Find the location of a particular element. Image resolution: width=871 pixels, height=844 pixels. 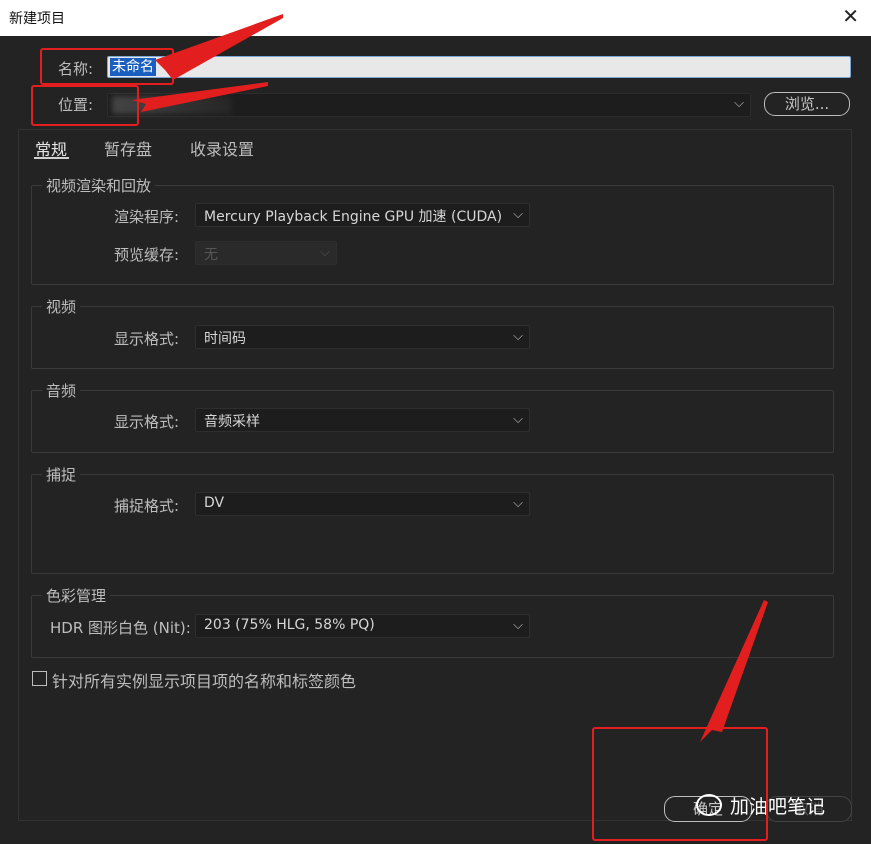

capture-format-dropdown: DV ⌵ is located at coordinates (362, 504).